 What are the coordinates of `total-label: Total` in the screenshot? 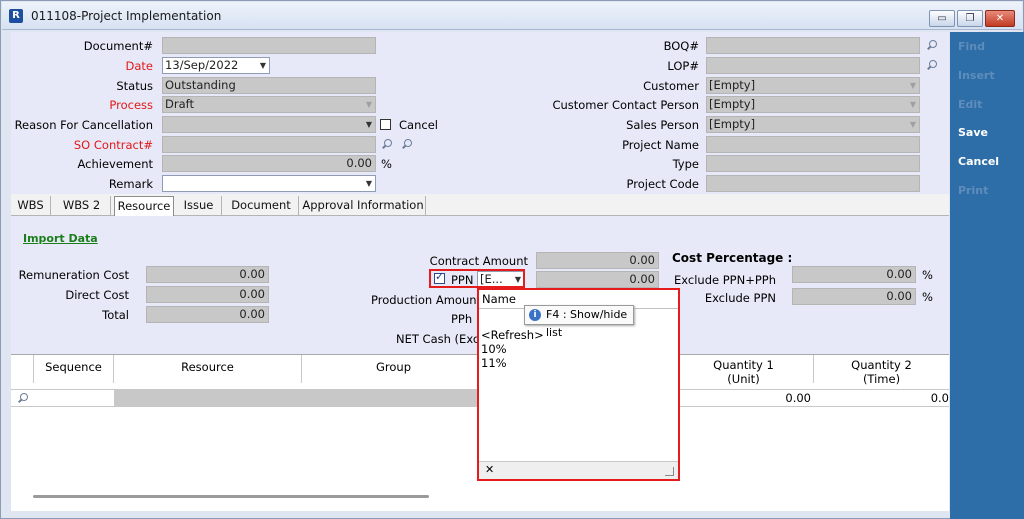 It's located at (115, 315).